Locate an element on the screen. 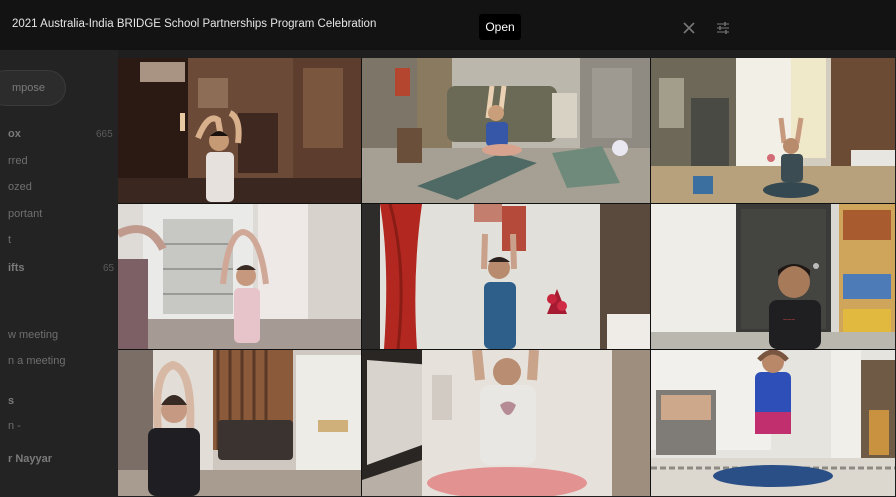  close-icon is located at coordinates (689, 28).